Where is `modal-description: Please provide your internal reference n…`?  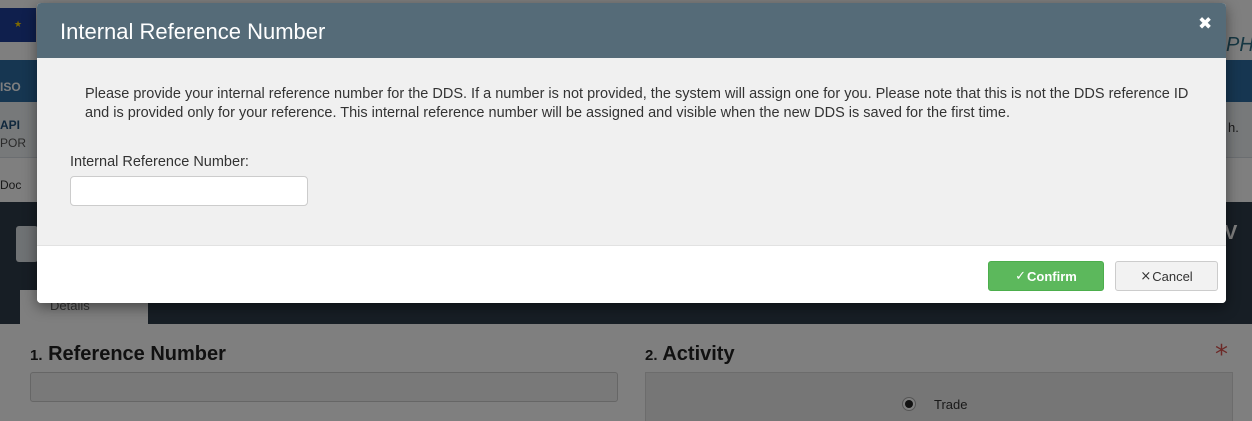 modal-description: Please provide your internal reference n… is located at coordinates (637, 103).